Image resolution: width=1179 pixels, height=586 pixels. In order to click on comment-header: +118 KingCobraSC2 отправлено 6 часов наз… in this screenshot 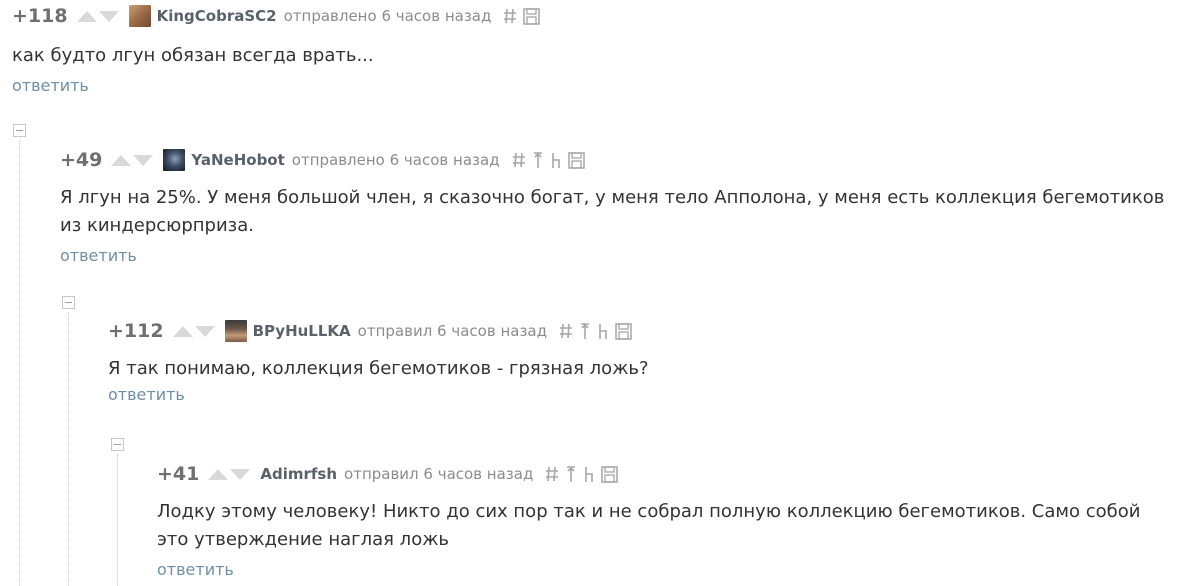, I will do `click(592, 16)`.